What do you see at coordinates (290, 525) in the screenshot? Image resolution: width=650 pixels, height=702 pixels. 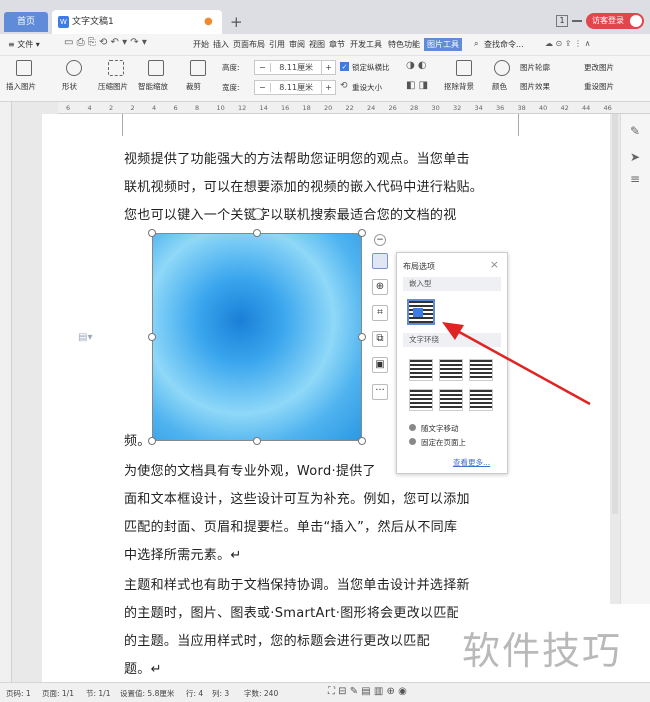 I see `paragraph-line: 匹配的封面、页眉和提要栏。单击“插入”，然后从不同库` at bounding box center [290, 525].